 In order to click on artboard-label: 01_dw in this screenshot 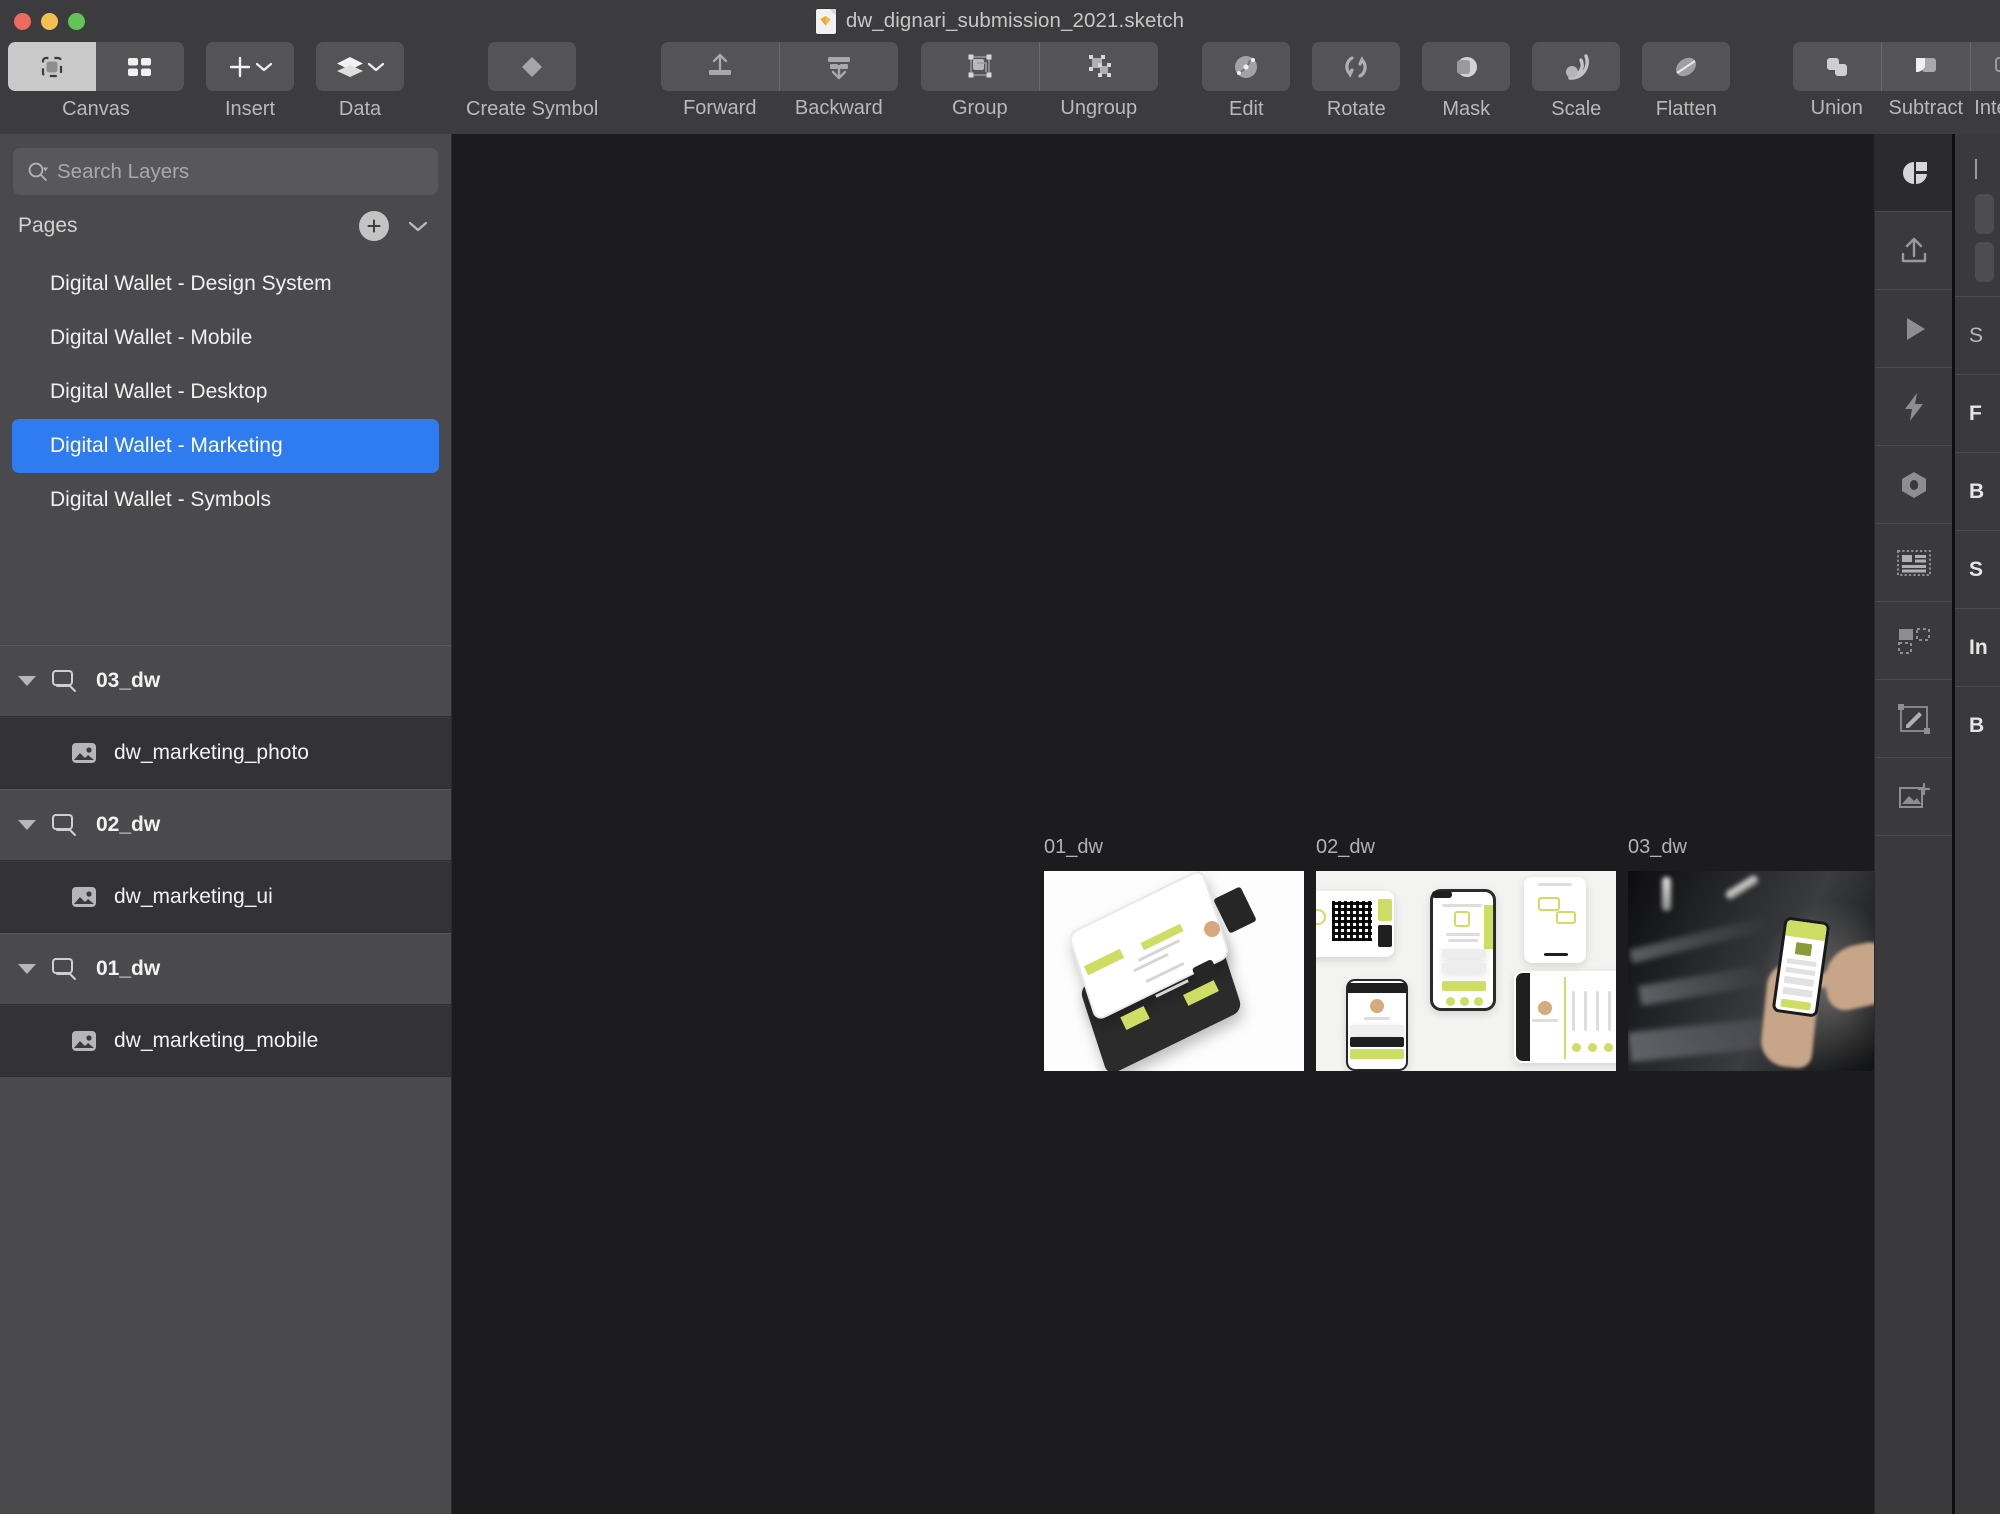, I will do `click(1174, 847)`.